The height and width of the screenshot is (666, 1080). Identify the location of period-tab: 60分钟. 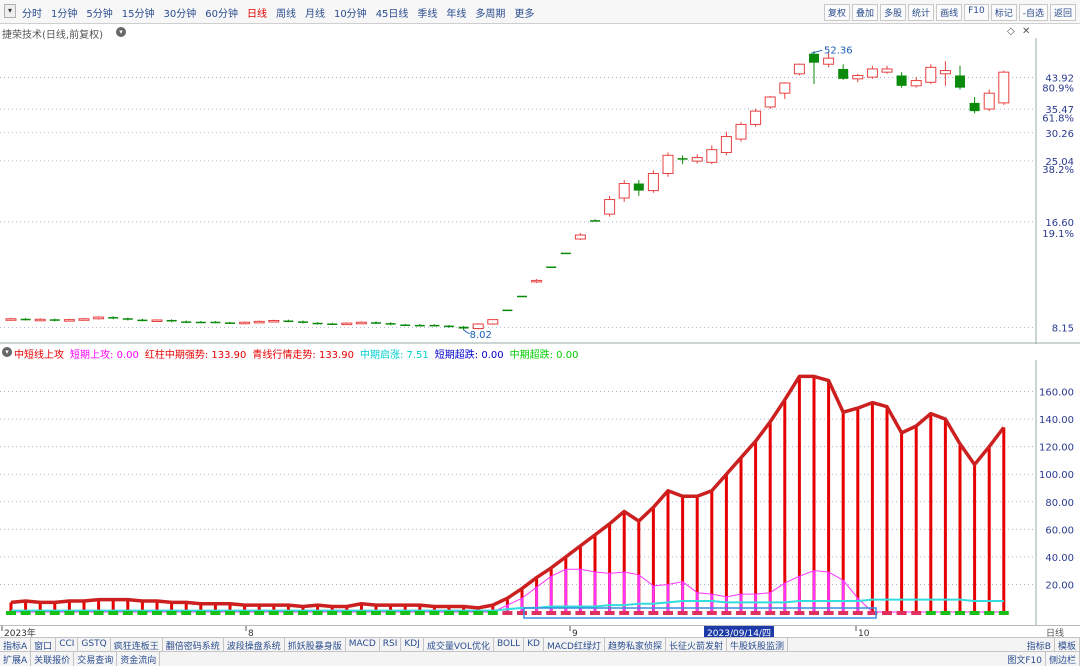
(221, 12).